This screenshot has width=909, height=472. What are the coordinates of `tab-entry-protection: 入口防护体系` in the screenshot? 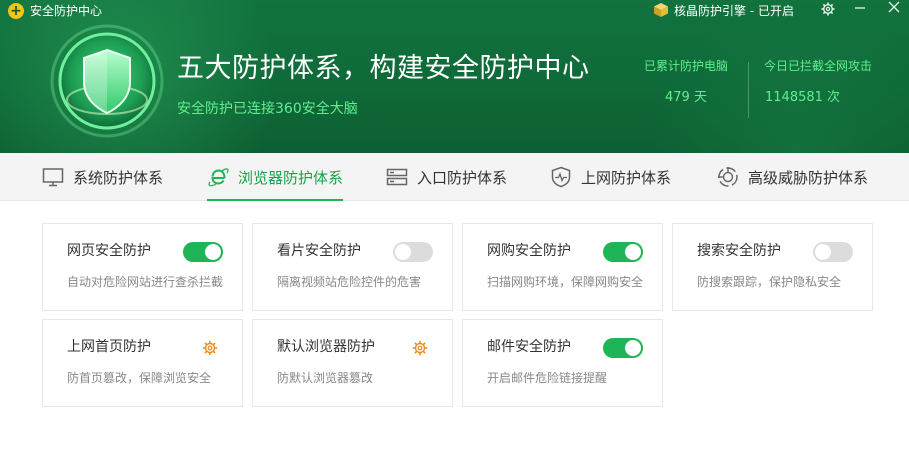 It's located at (446, 177).